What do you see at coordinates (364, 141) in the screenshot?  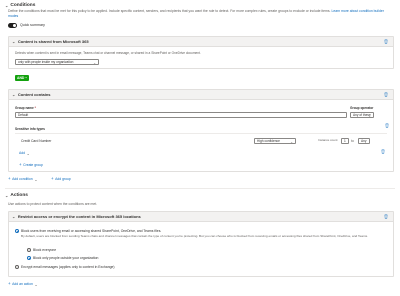 I see `instance-max-input: Any` at bounding box center [364, 141].